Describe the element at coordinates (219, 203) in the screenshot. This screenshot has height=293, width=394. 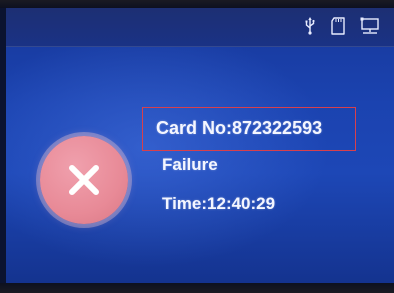
I see `time-text: Time:12:40:29` at that location.